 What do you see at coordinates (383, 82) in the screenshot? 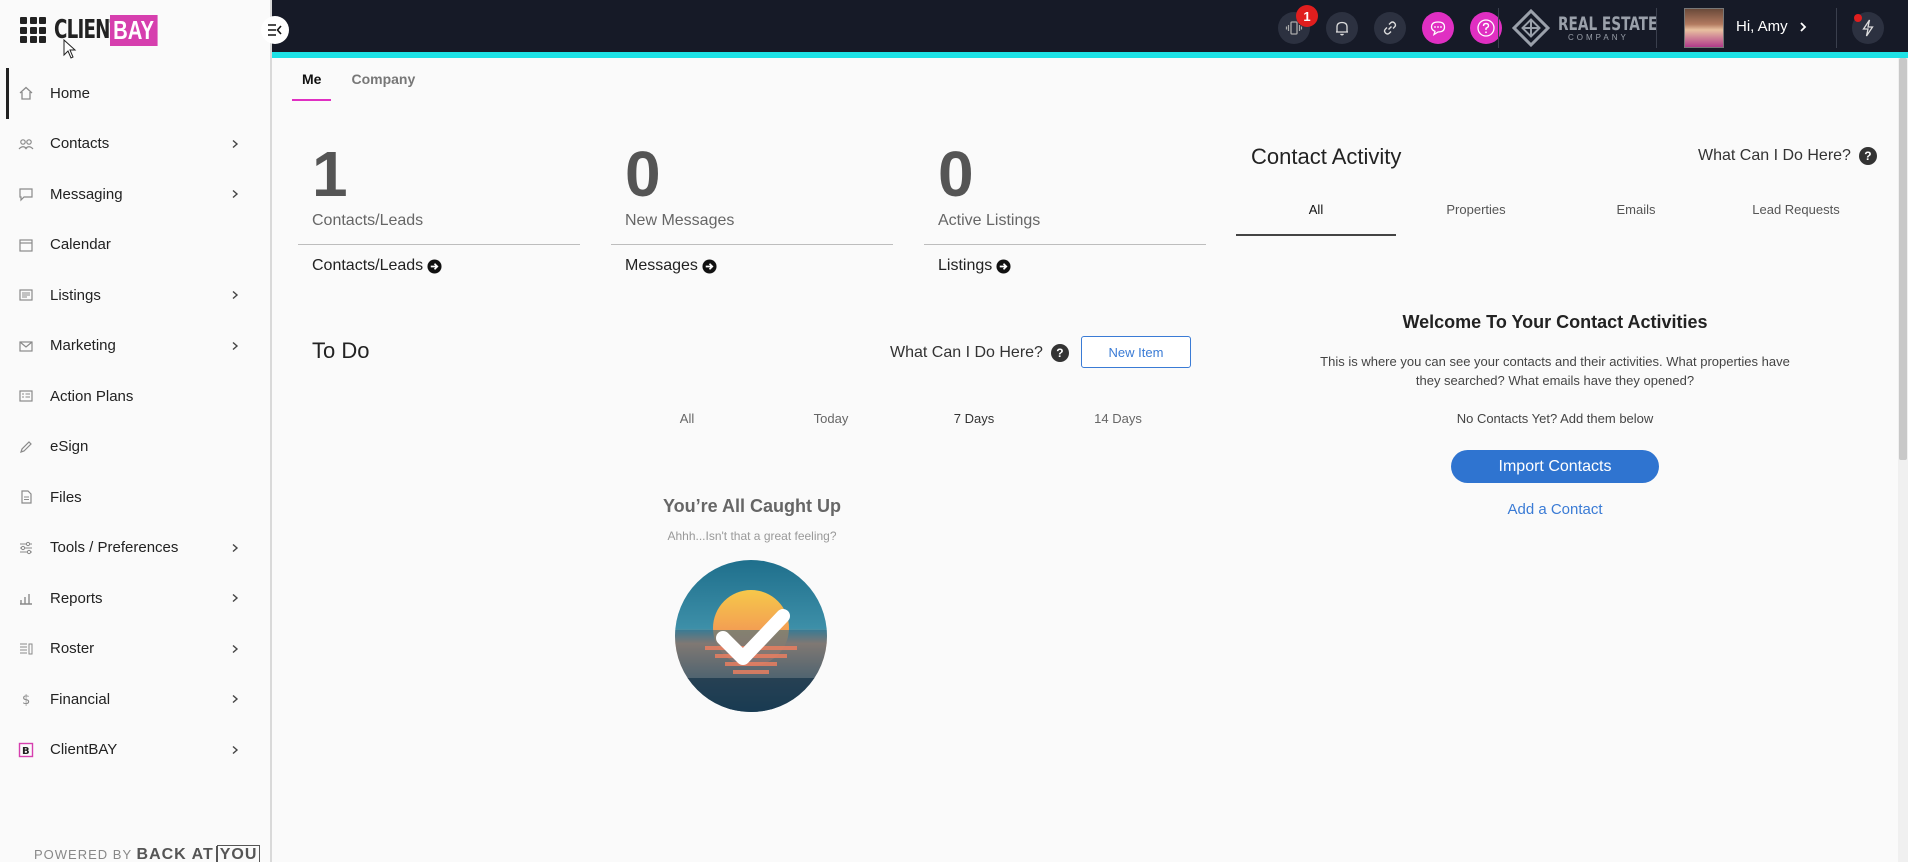
I see `tab-company: Company` at bounding box center [383, 82].